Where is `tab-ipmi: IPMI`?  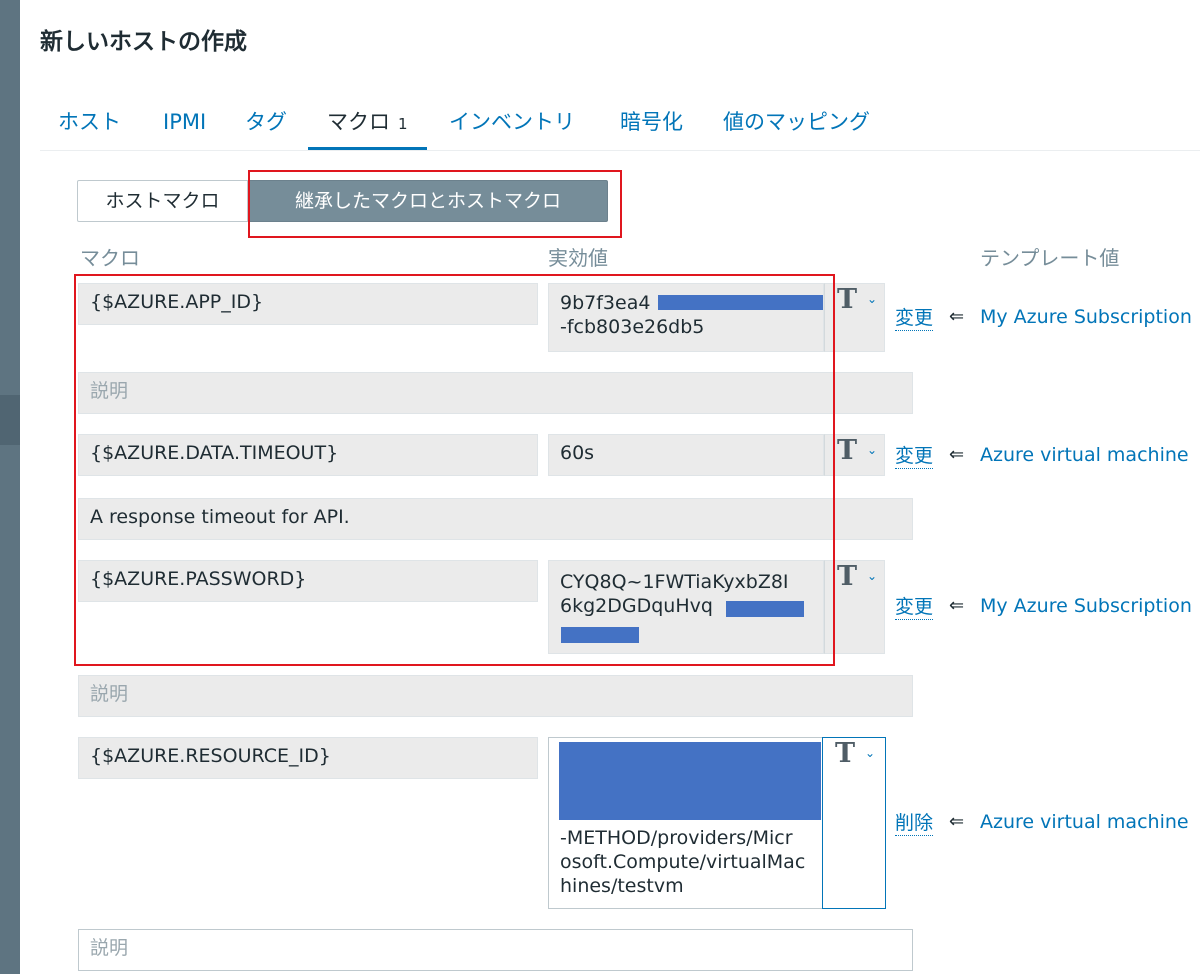
tab-ipmi: IPMI is located at coordinates (184, 123).